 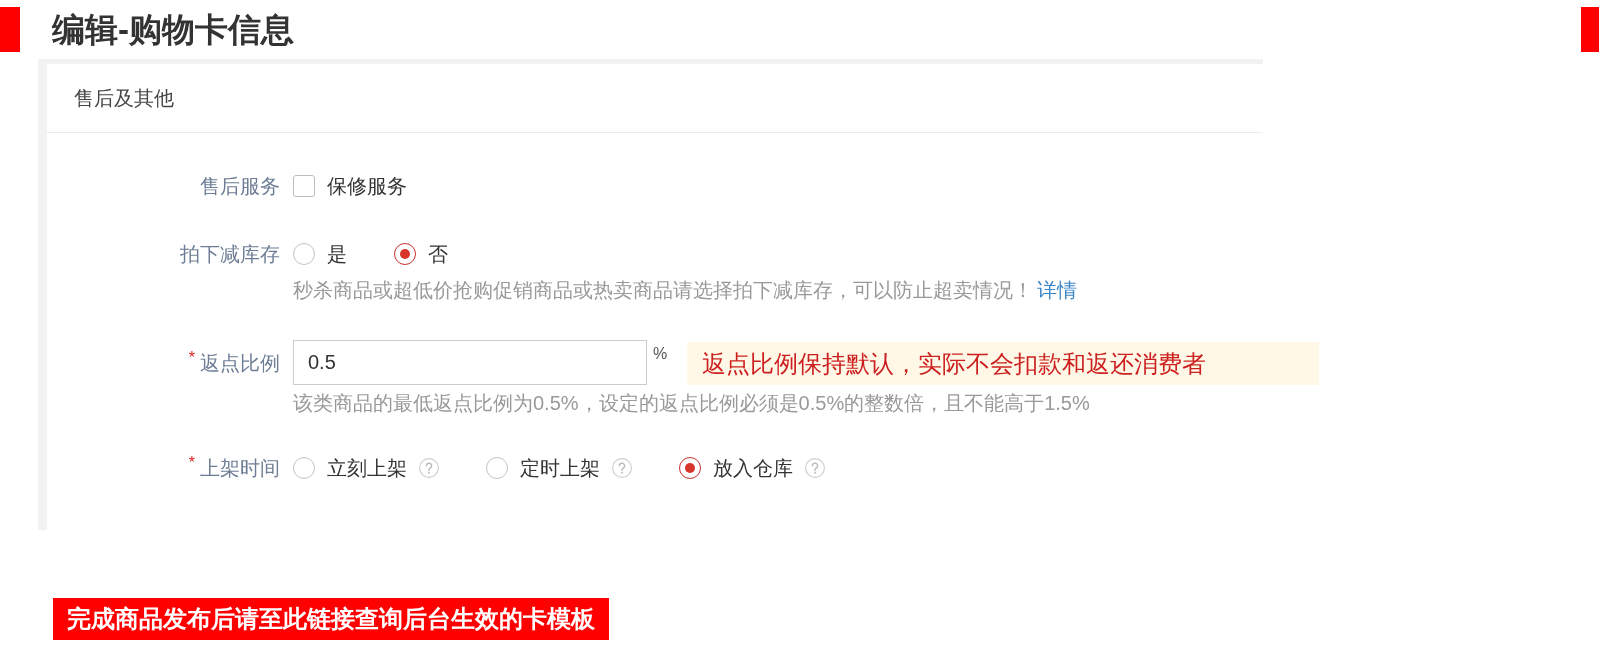 I want to click on checkbox, so click(x=304, y=186).